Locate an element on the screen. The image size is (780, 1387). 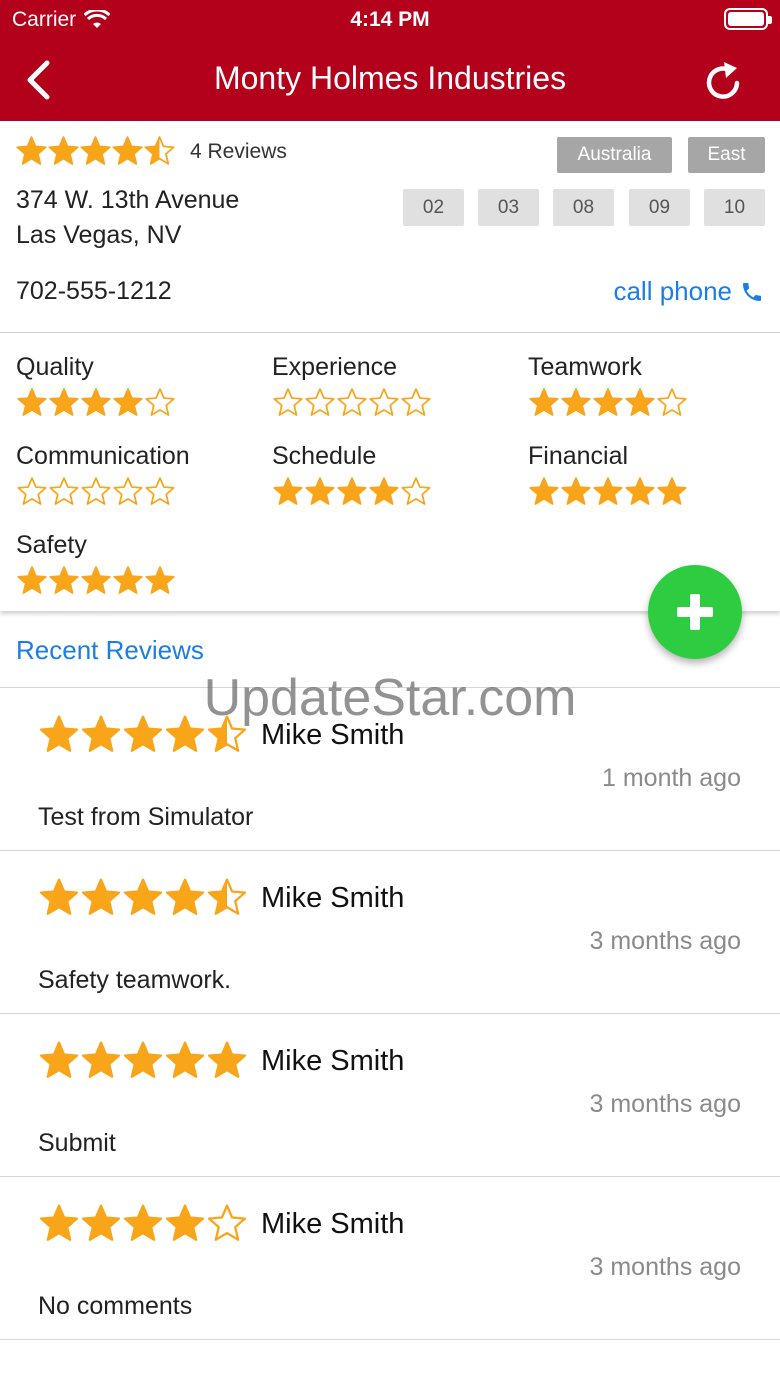
company-stars is located at coordinates (95, 151).